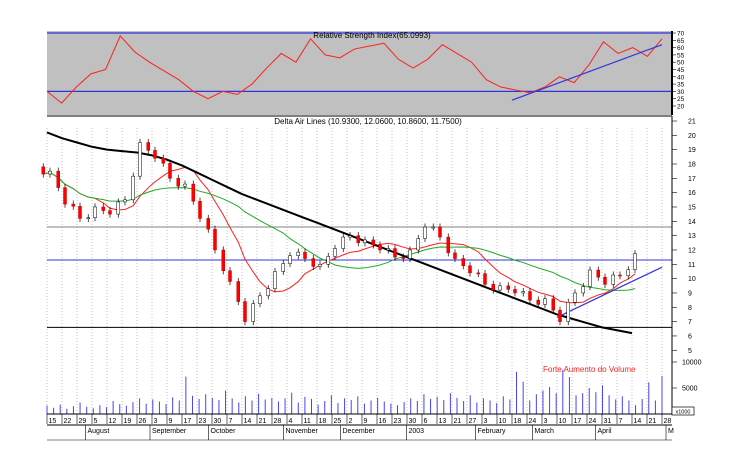 Image resolution: width=750 pixels, height=463 pixels. I want to click on price-tick-label: 8, so click(690, 308).